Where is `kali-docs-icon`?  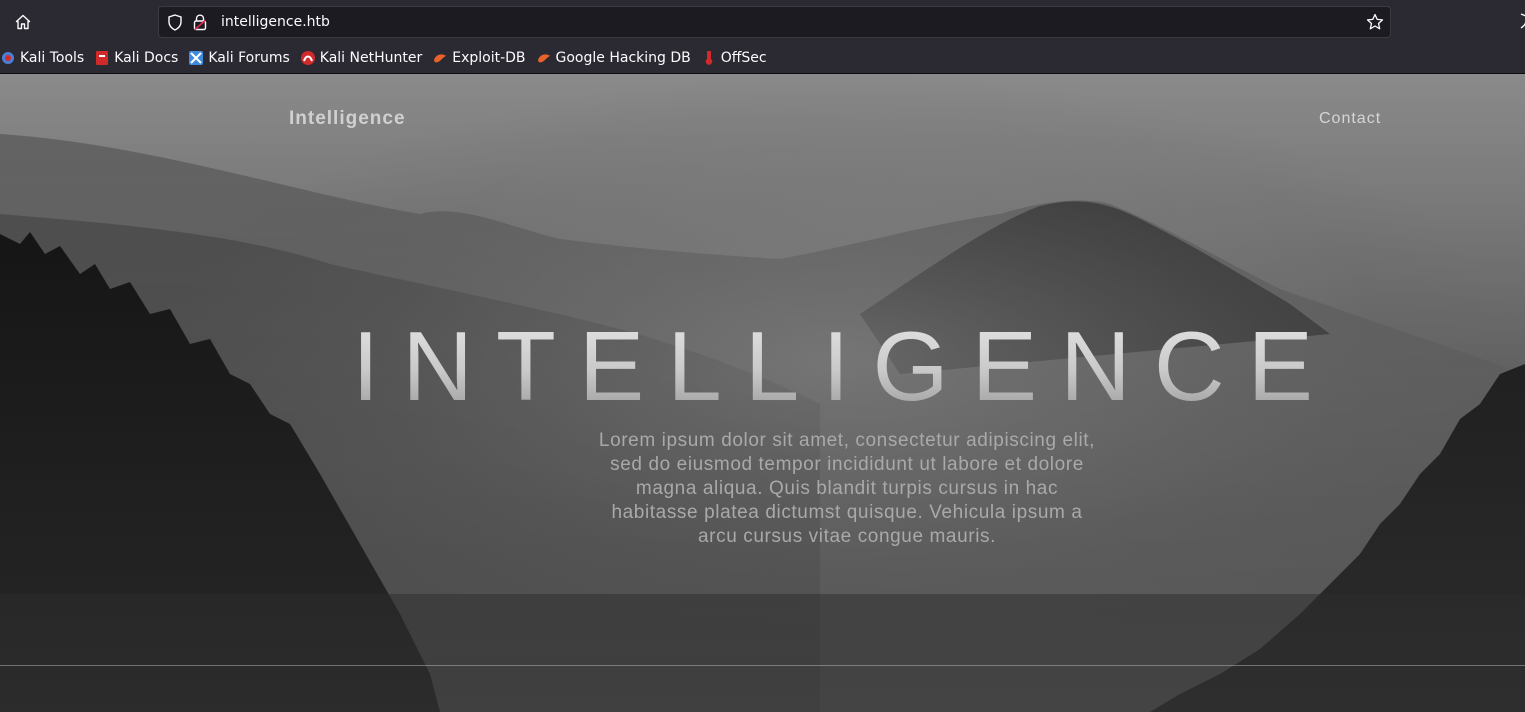
kali-docs-icon is located at coordinates (102, 58).